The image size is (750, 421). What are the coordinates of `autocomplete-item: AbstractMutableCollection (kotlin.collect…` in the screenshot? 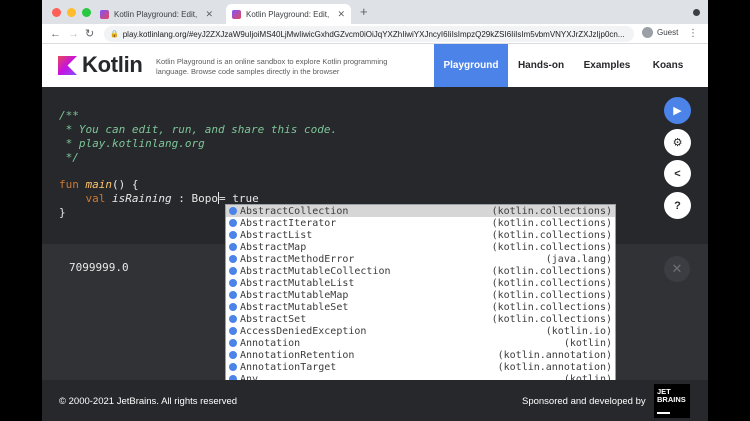 It's located at (420, 271).